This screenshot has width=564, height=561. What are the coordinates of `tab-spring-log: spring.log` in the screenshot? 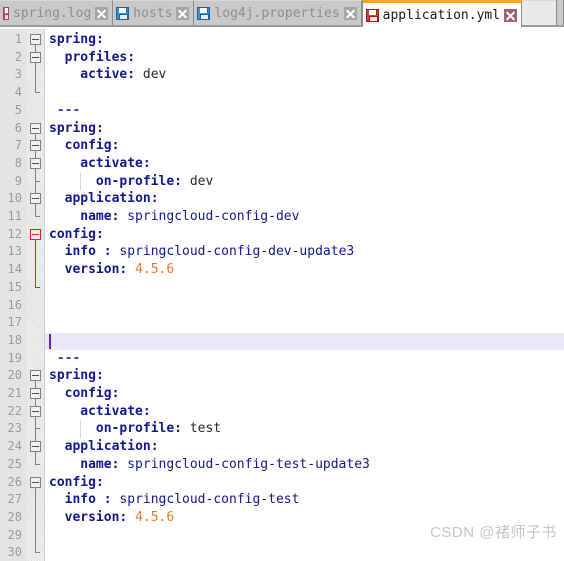 It's located at (57, 12).